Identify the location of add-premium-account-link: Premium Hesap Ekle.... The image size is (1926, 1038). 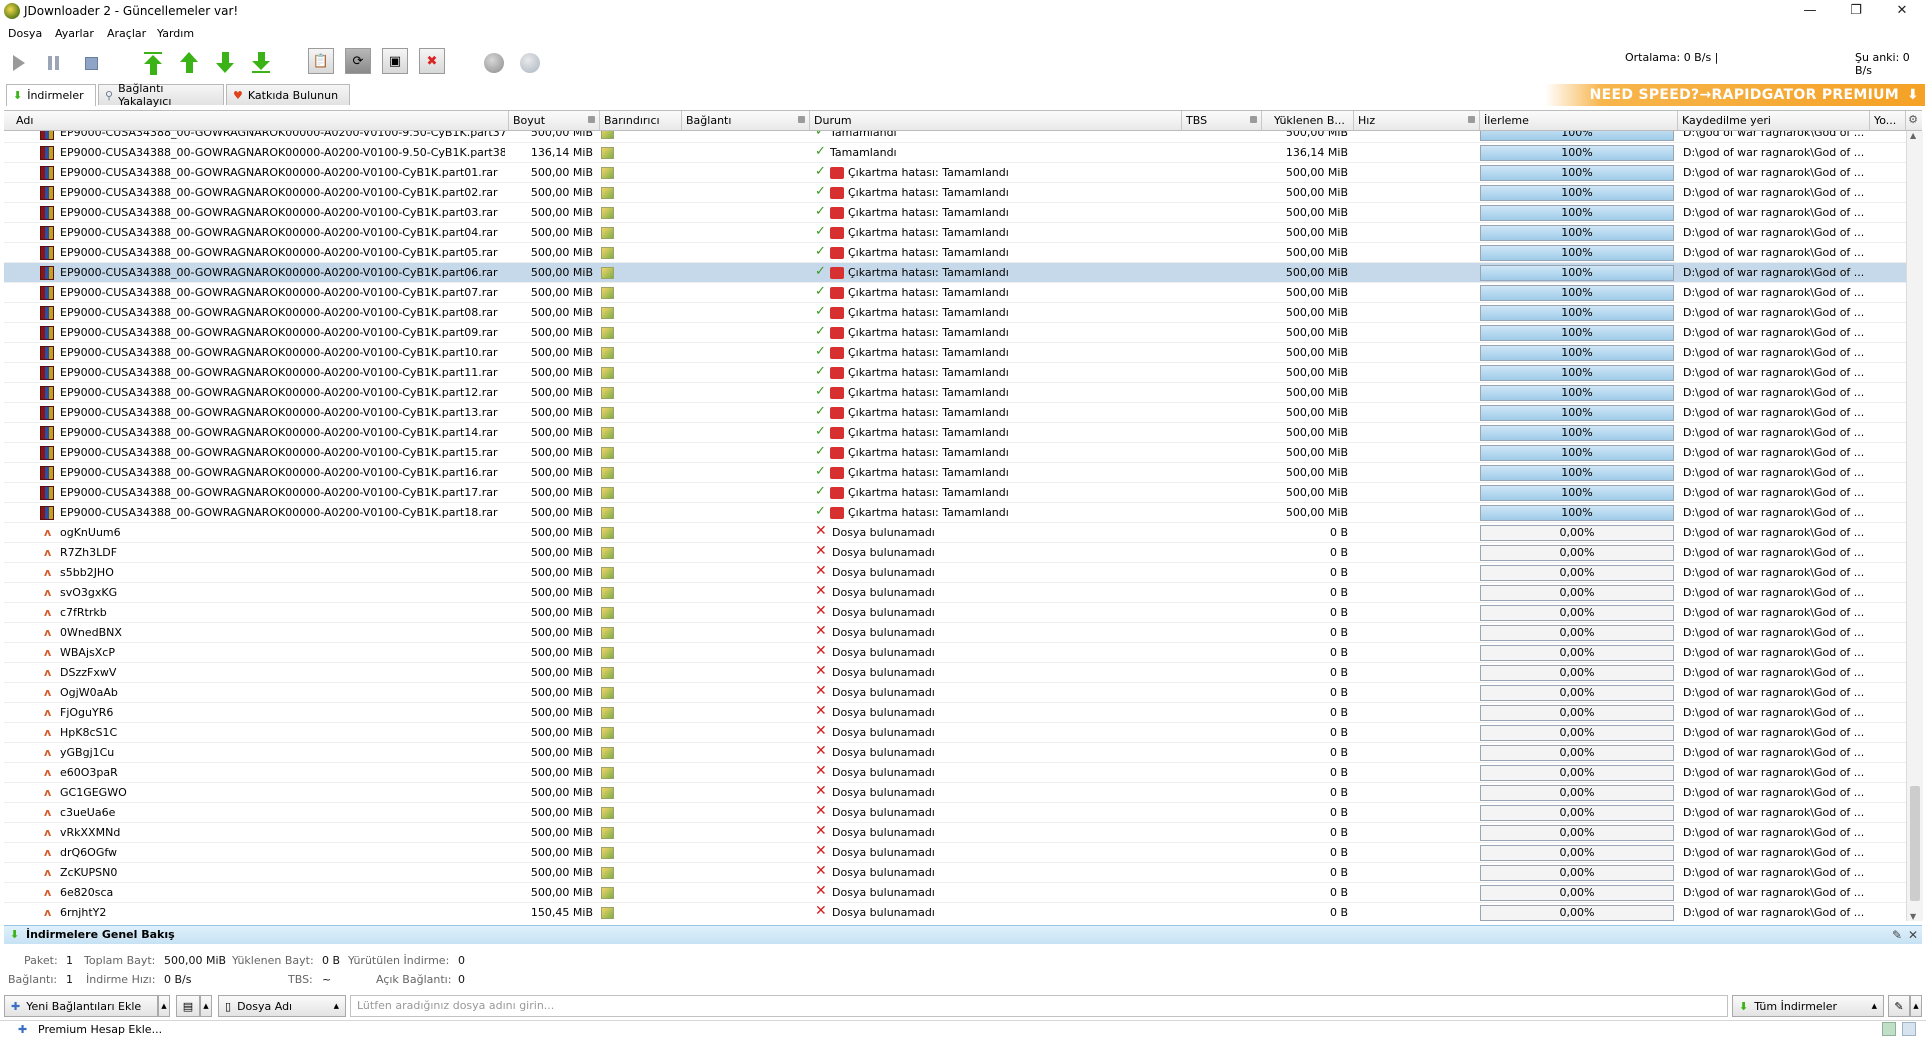
(100, 1029).